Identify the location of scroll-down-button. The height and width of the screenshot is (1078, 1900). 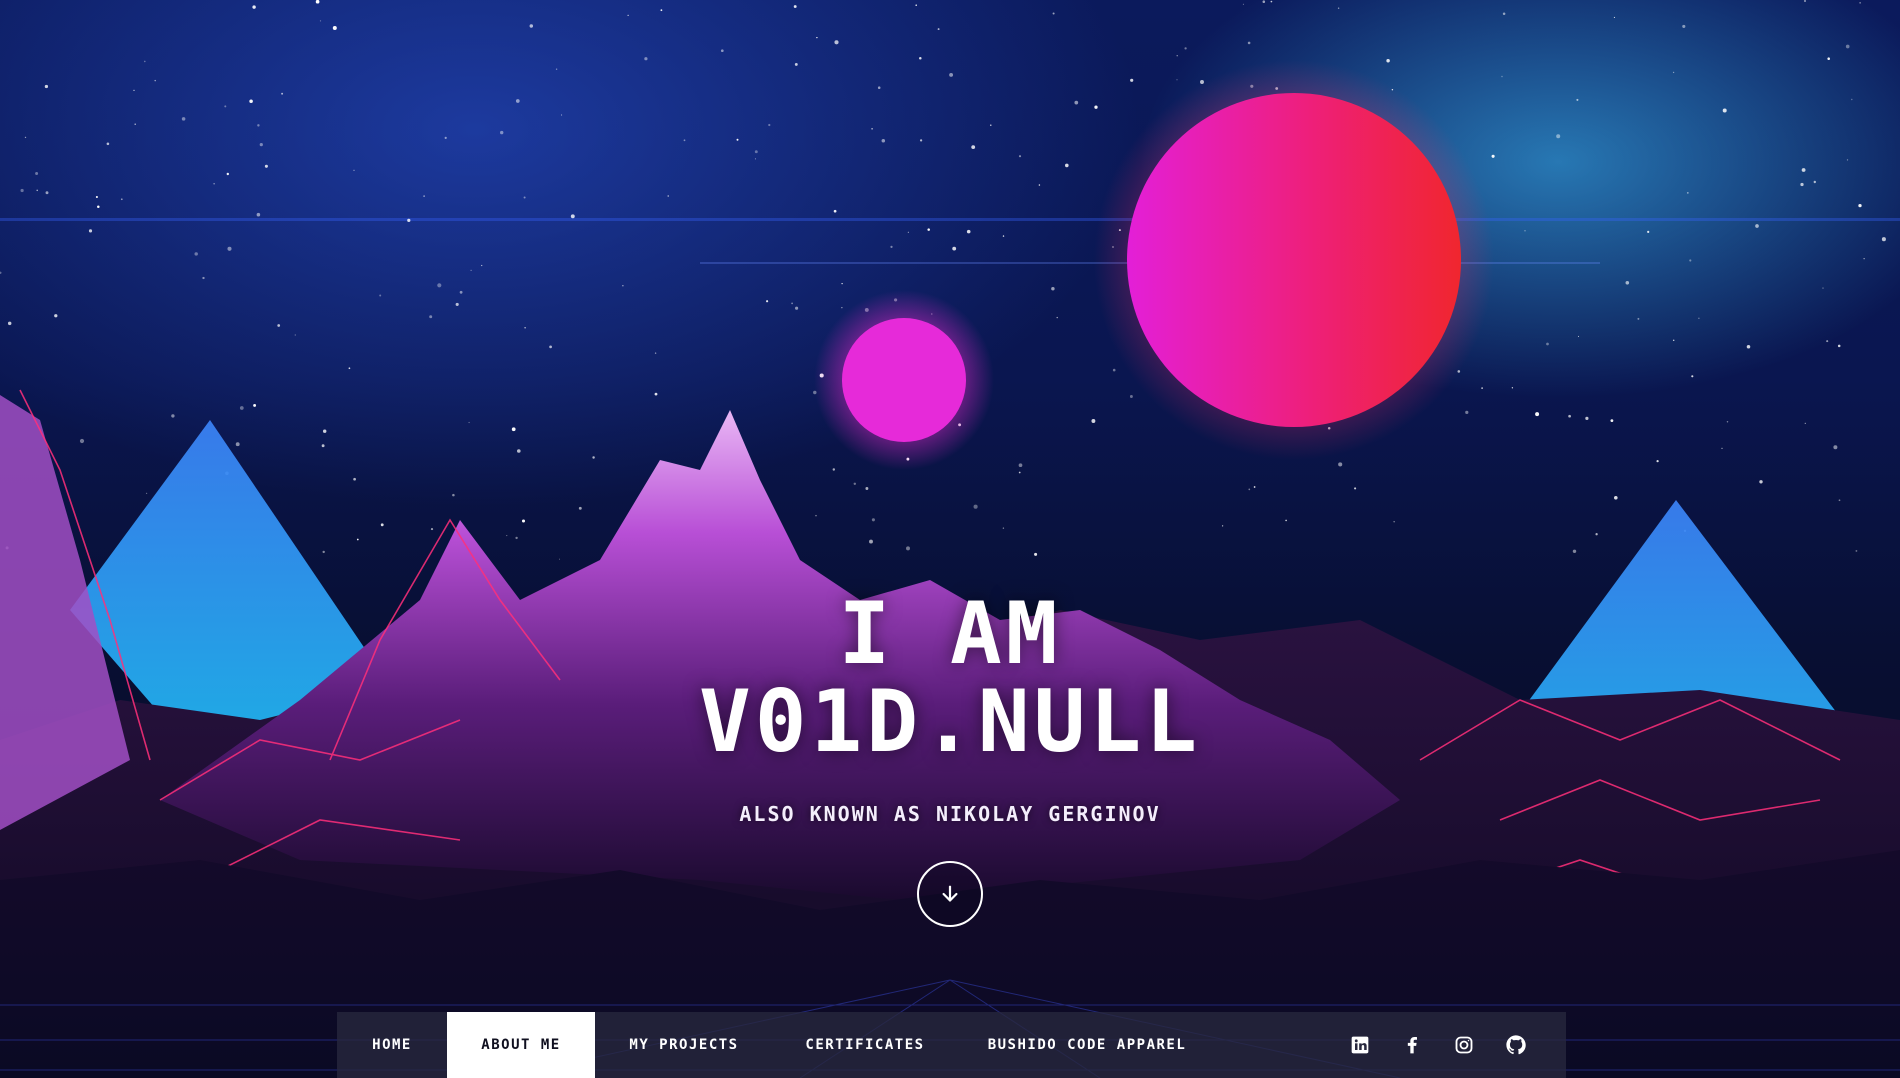
(950, 894).